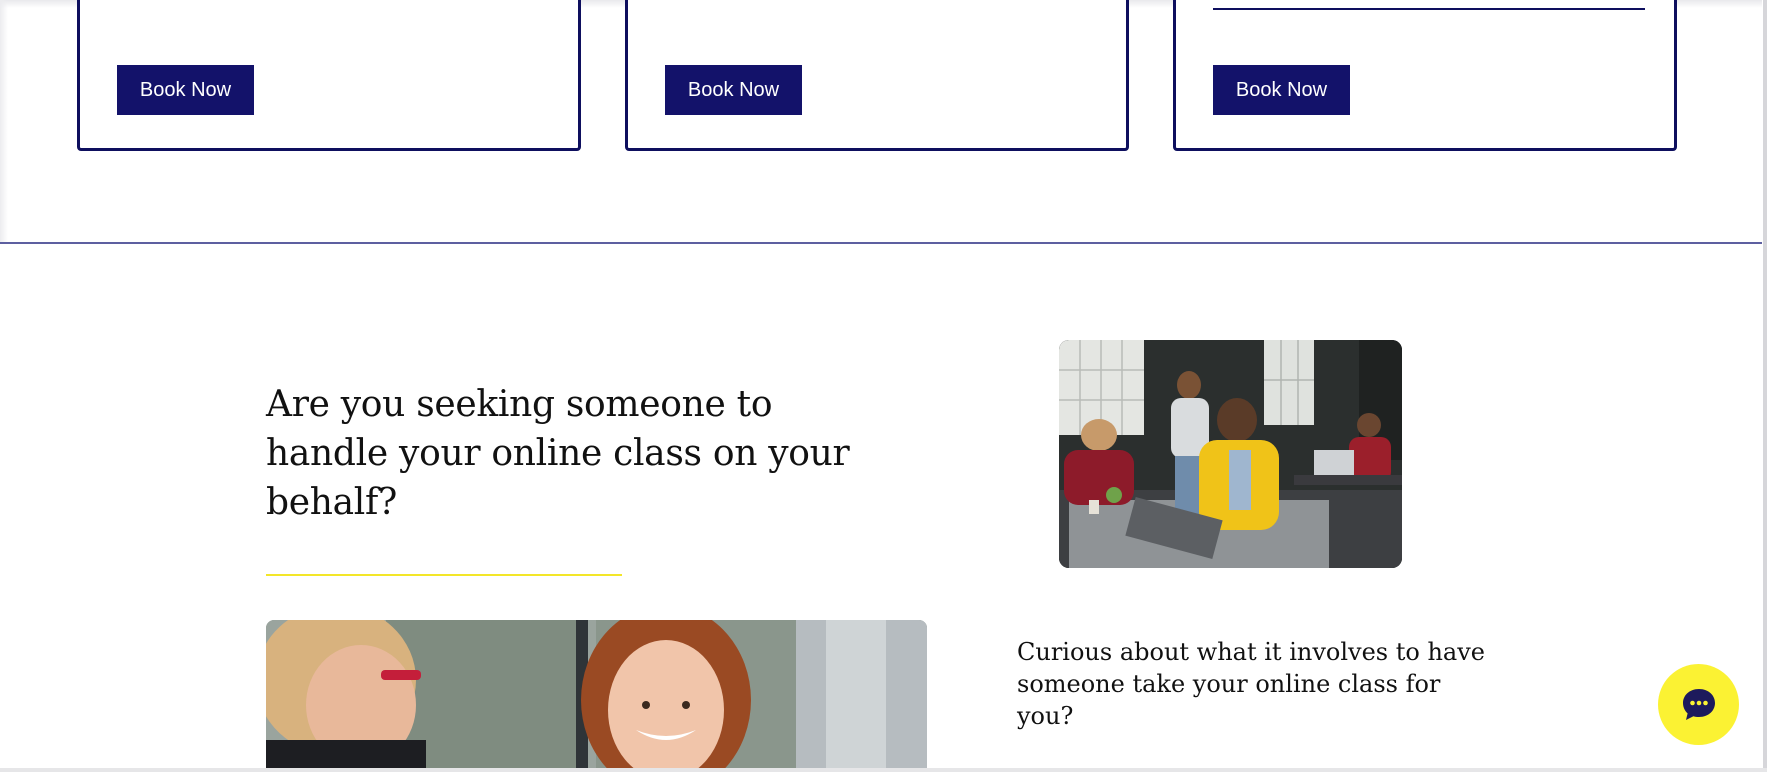 The width and height of the screenshot is (1767, 772). What do you see at coordinates (4, 122) in the screenshot?
I see `left-shadow` at bounding box center [4, 122].